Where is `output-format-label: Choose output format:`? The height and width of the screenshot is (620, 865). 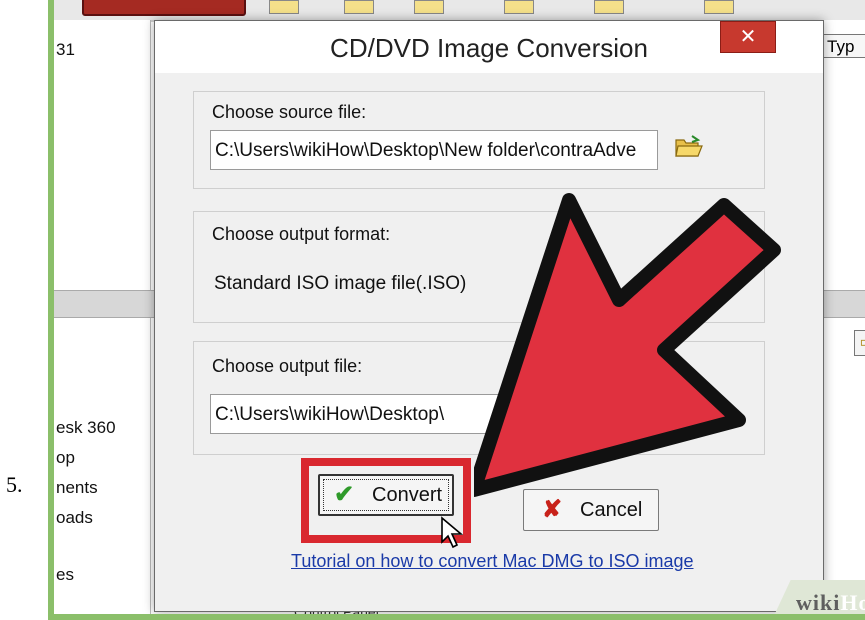 output-format-label: Choose output format: is located at coordinates (301, 234).